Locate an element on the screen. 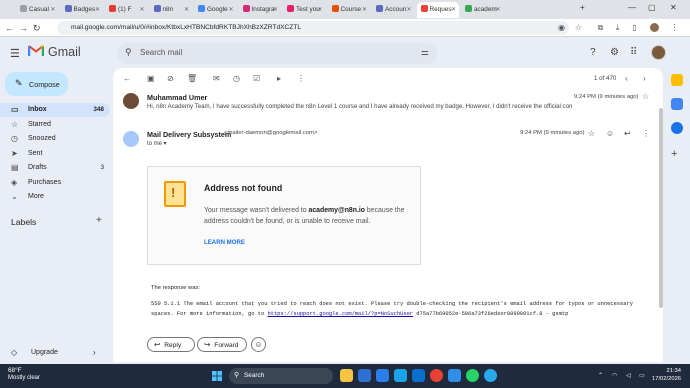  apps-grid-icon: ⠿ is located at coordinates (633, 52).